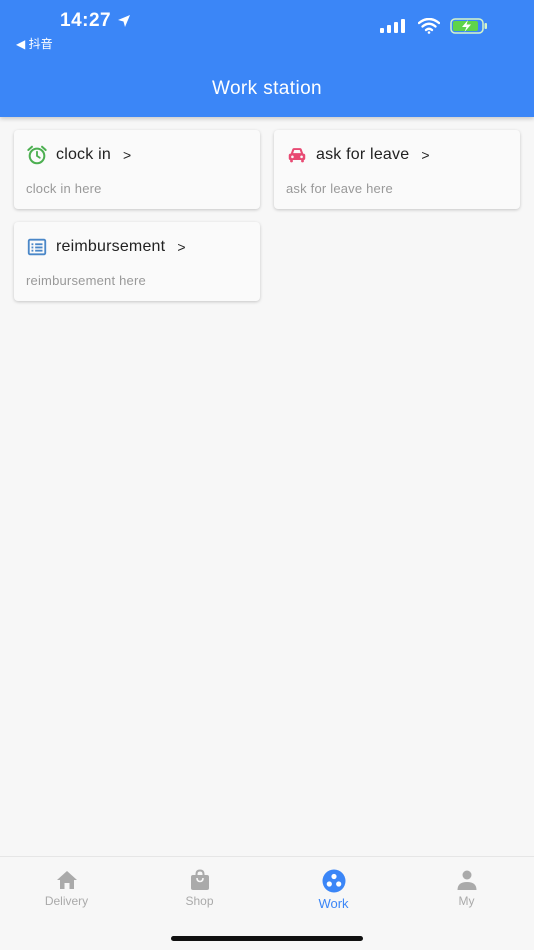 The width and height of the screenshot is (534, 950). What do you see at coordinates (466, 901) in the screenshot?
I see `nav-label-my: My` at bounding box center [466, 901].